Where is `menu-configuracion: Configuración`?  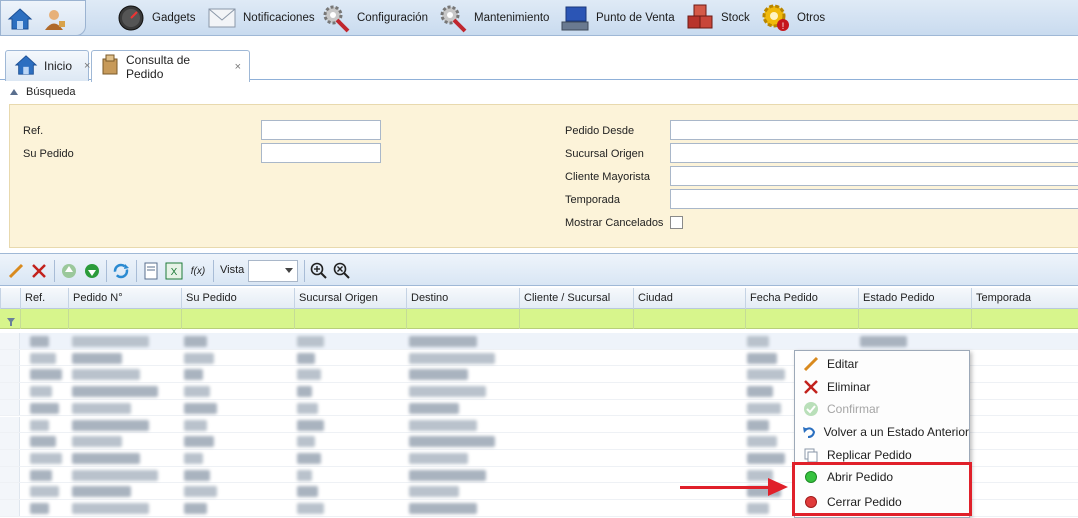 menu-configuracion: Configuración is located at coordinates (374, 18).